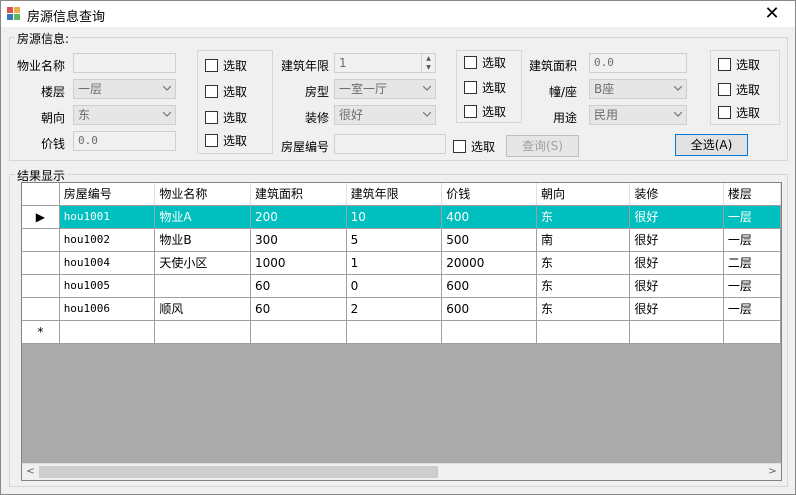 The height and width of the screenshot is (495, 796). Describe the element at coordinates (739, 89) in the screenshot. I see `select-checkbox-building: 选取` at that location.